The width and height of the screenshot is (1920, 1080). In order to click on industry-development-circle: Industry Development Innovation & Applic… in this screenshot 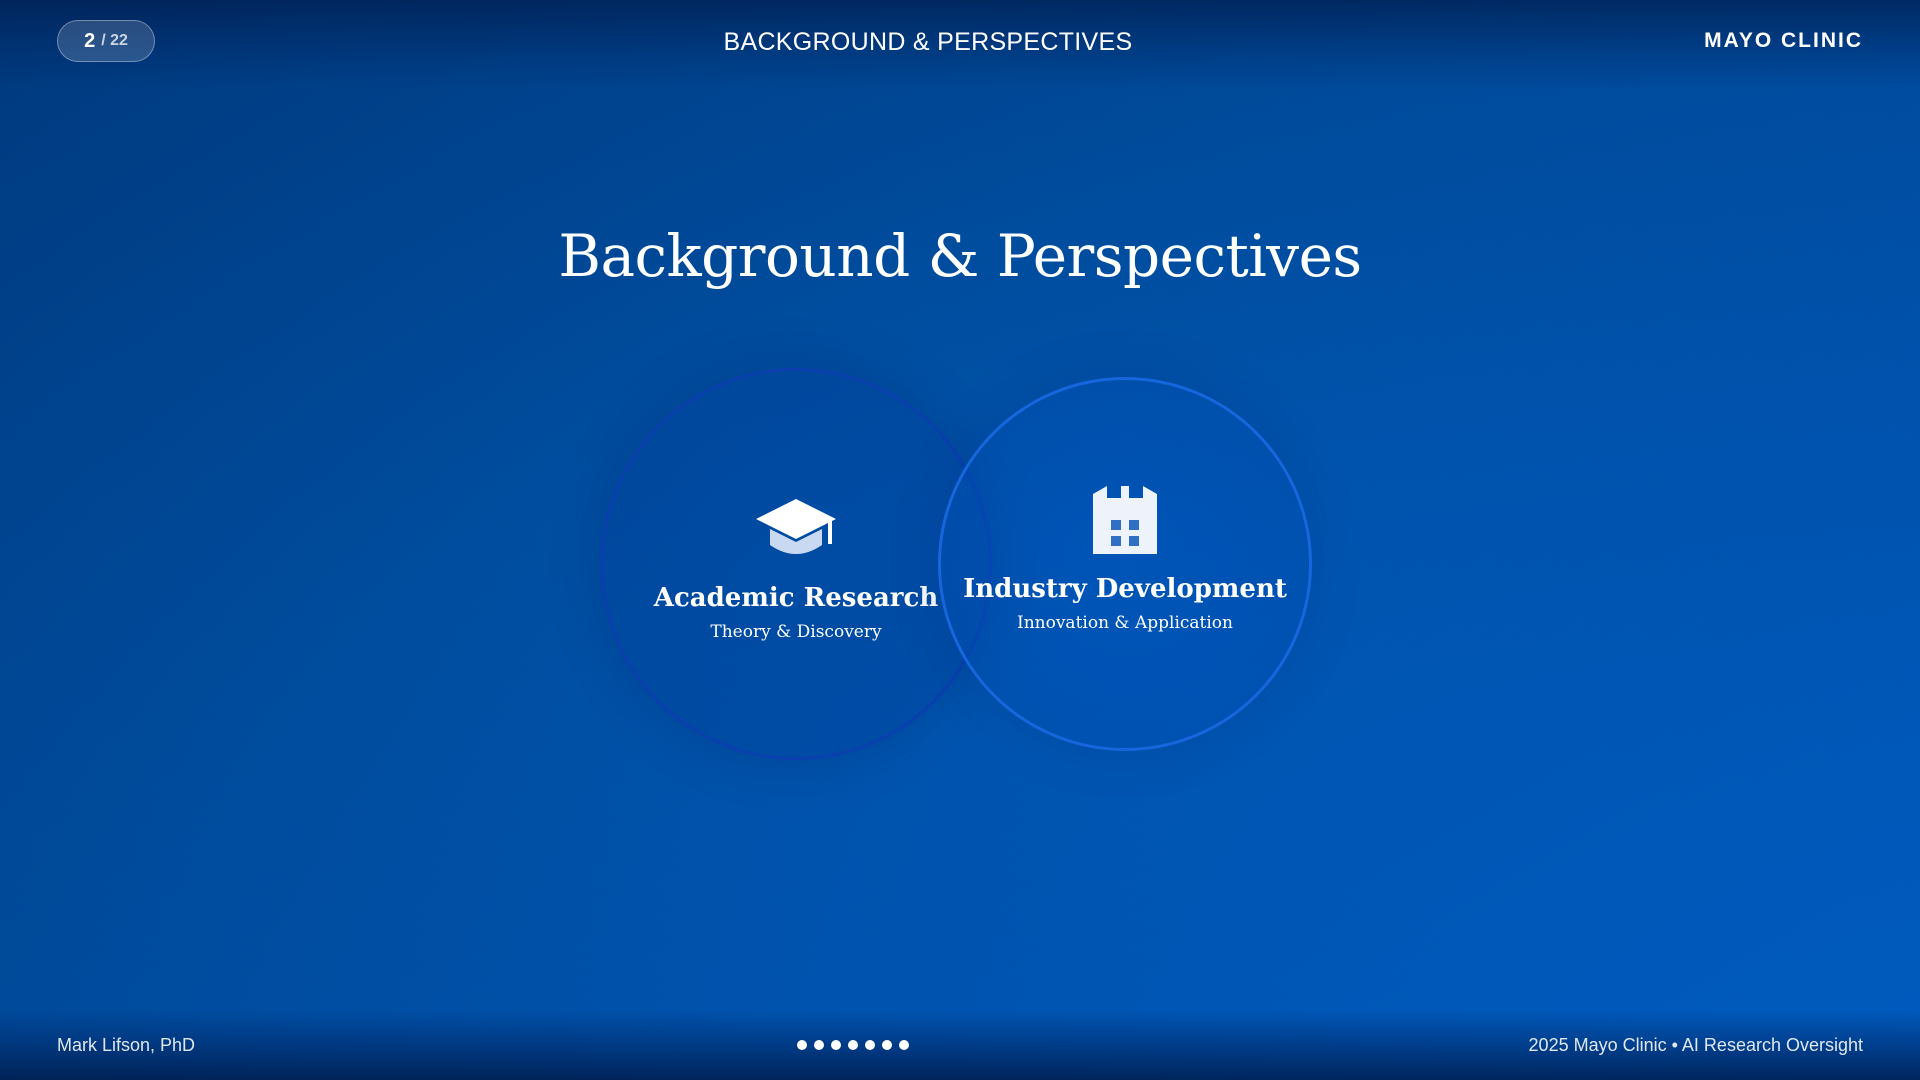, I will do `click(1125, 564)`.